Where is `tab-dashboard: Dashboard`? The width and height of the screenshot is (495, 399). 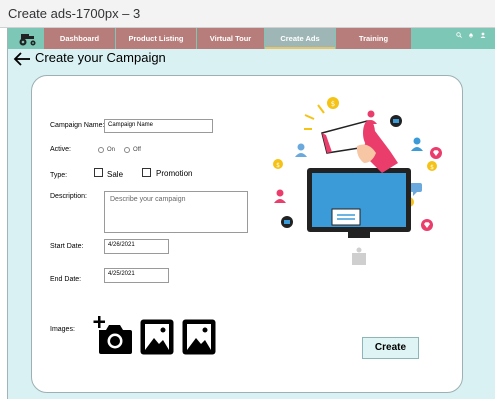 tab-dashboard: Dashboard is located at coordinates (79, 38).